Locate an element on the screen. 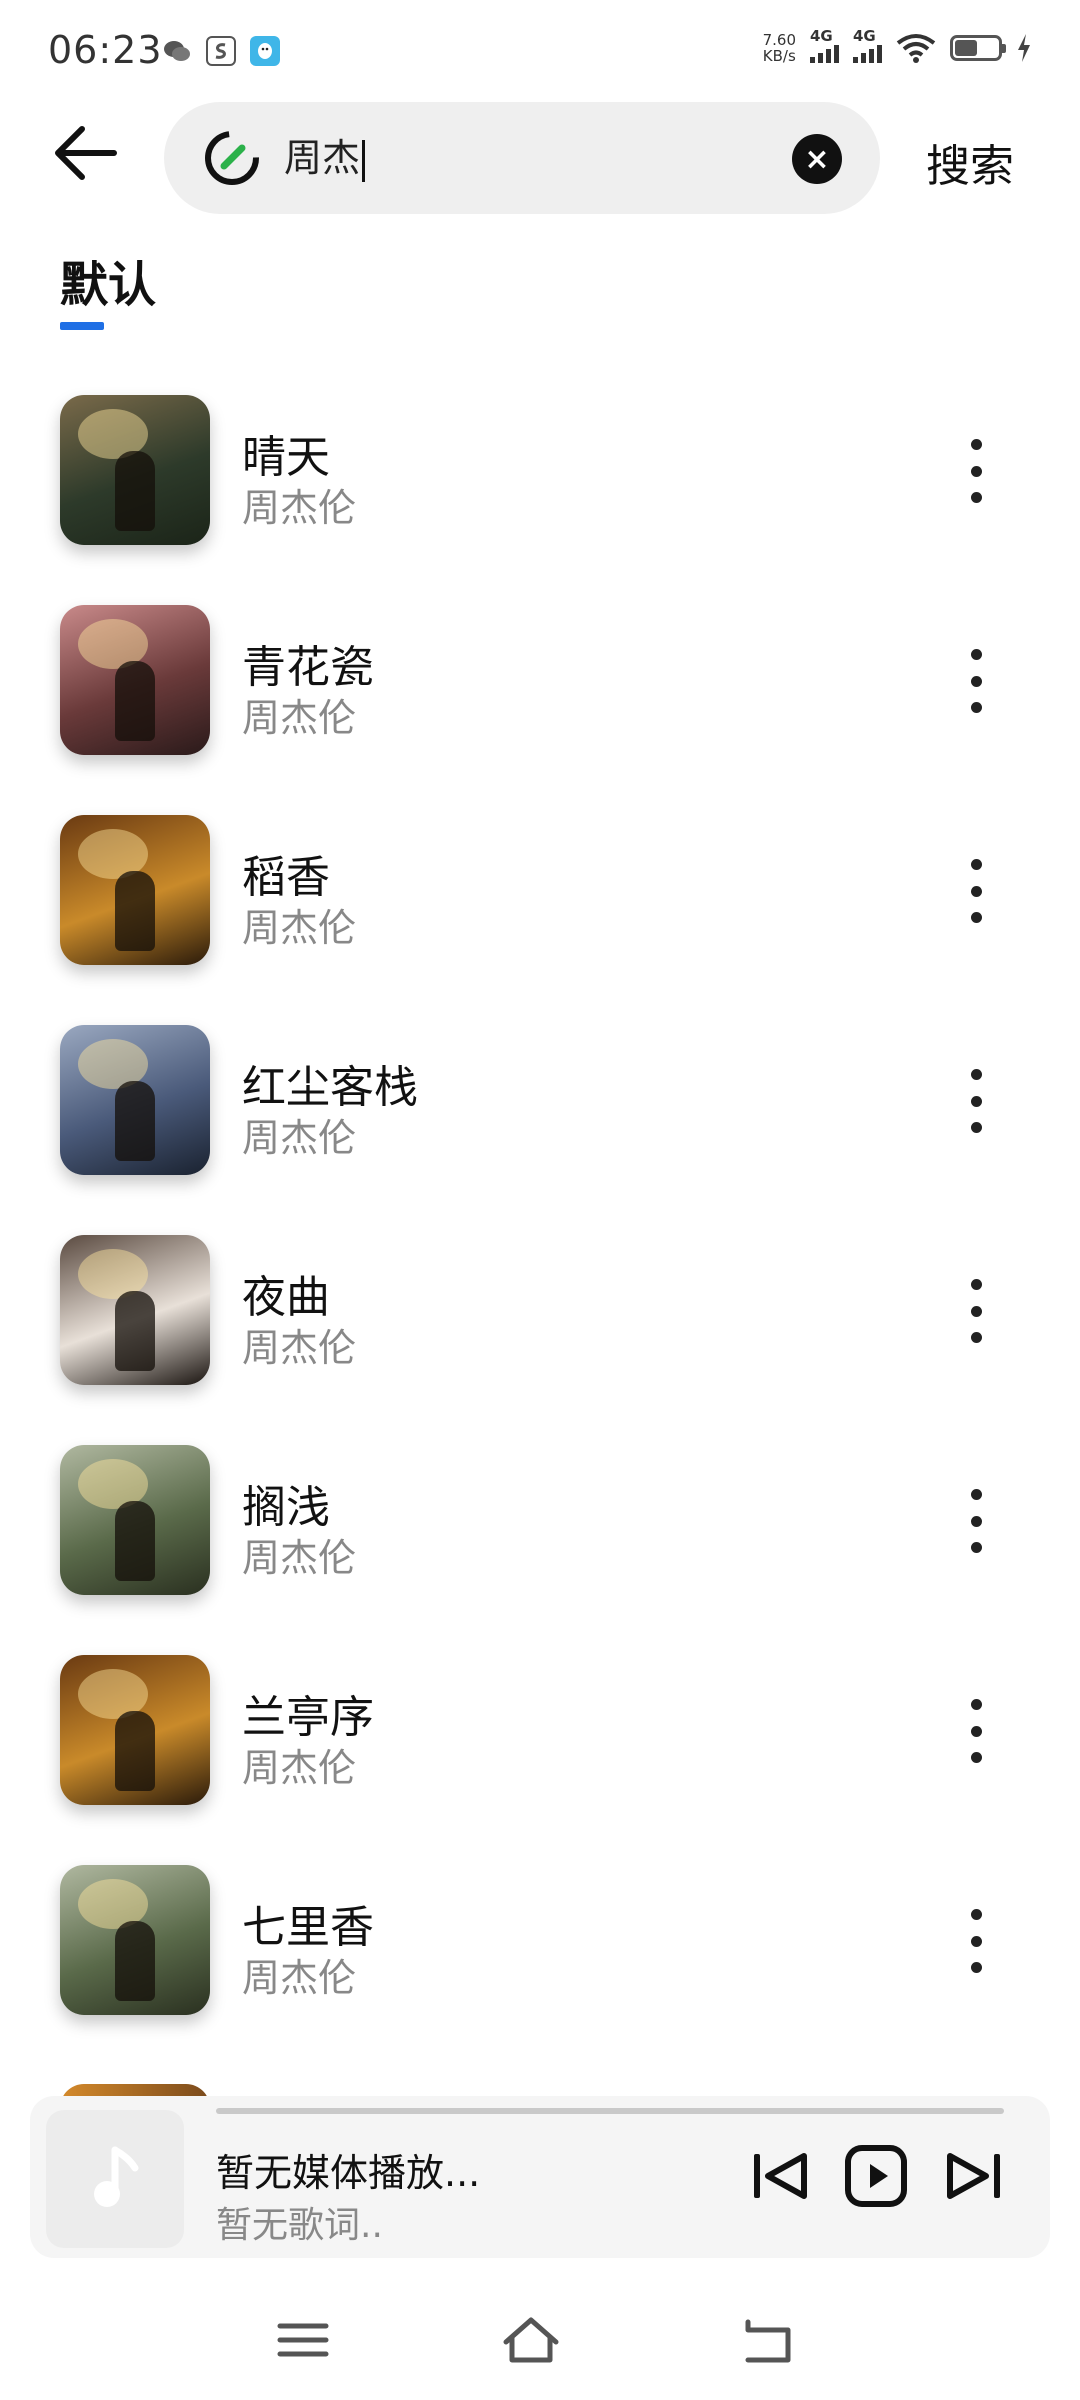  signal-2-icon: 4G is located at coordinates (867, 45).